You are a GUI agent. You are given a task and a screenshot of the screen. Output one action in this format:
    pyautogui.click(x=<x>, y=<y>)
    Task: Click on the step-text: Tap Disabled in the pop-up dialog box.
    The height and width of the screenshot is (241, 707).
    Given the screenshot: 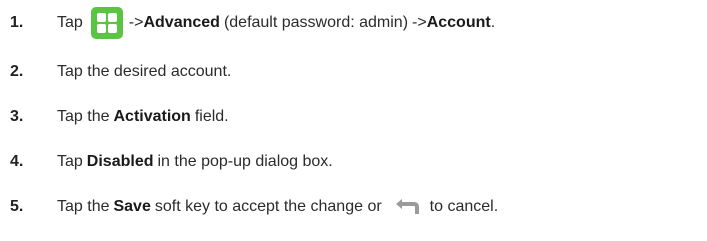 What is the action you would take?
    pyautogui.click(x=195, y=162)
    